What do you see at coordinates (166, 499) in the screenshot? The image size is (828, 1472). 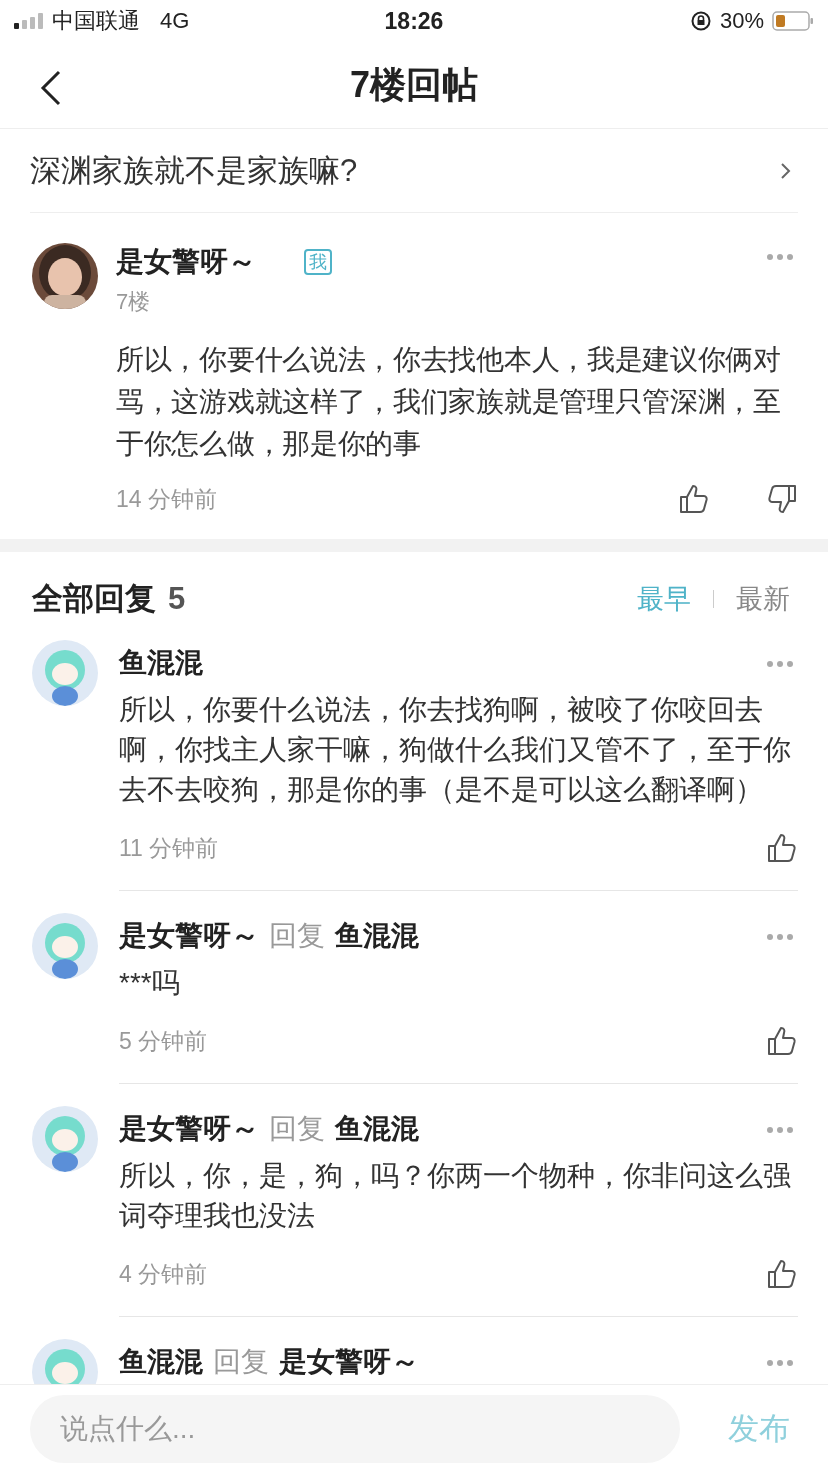 I see `post-time: 14 分钟前` at bounding box center [166, 499].